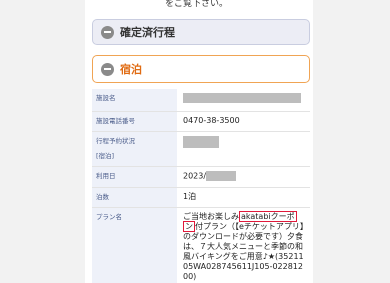 Image resolution: width=390 pixels, height=283 pixels. What do you see at coordinates (243, 177) in the screenshot?
I see `date-value: 2023/` at bounding box center [243, 177].